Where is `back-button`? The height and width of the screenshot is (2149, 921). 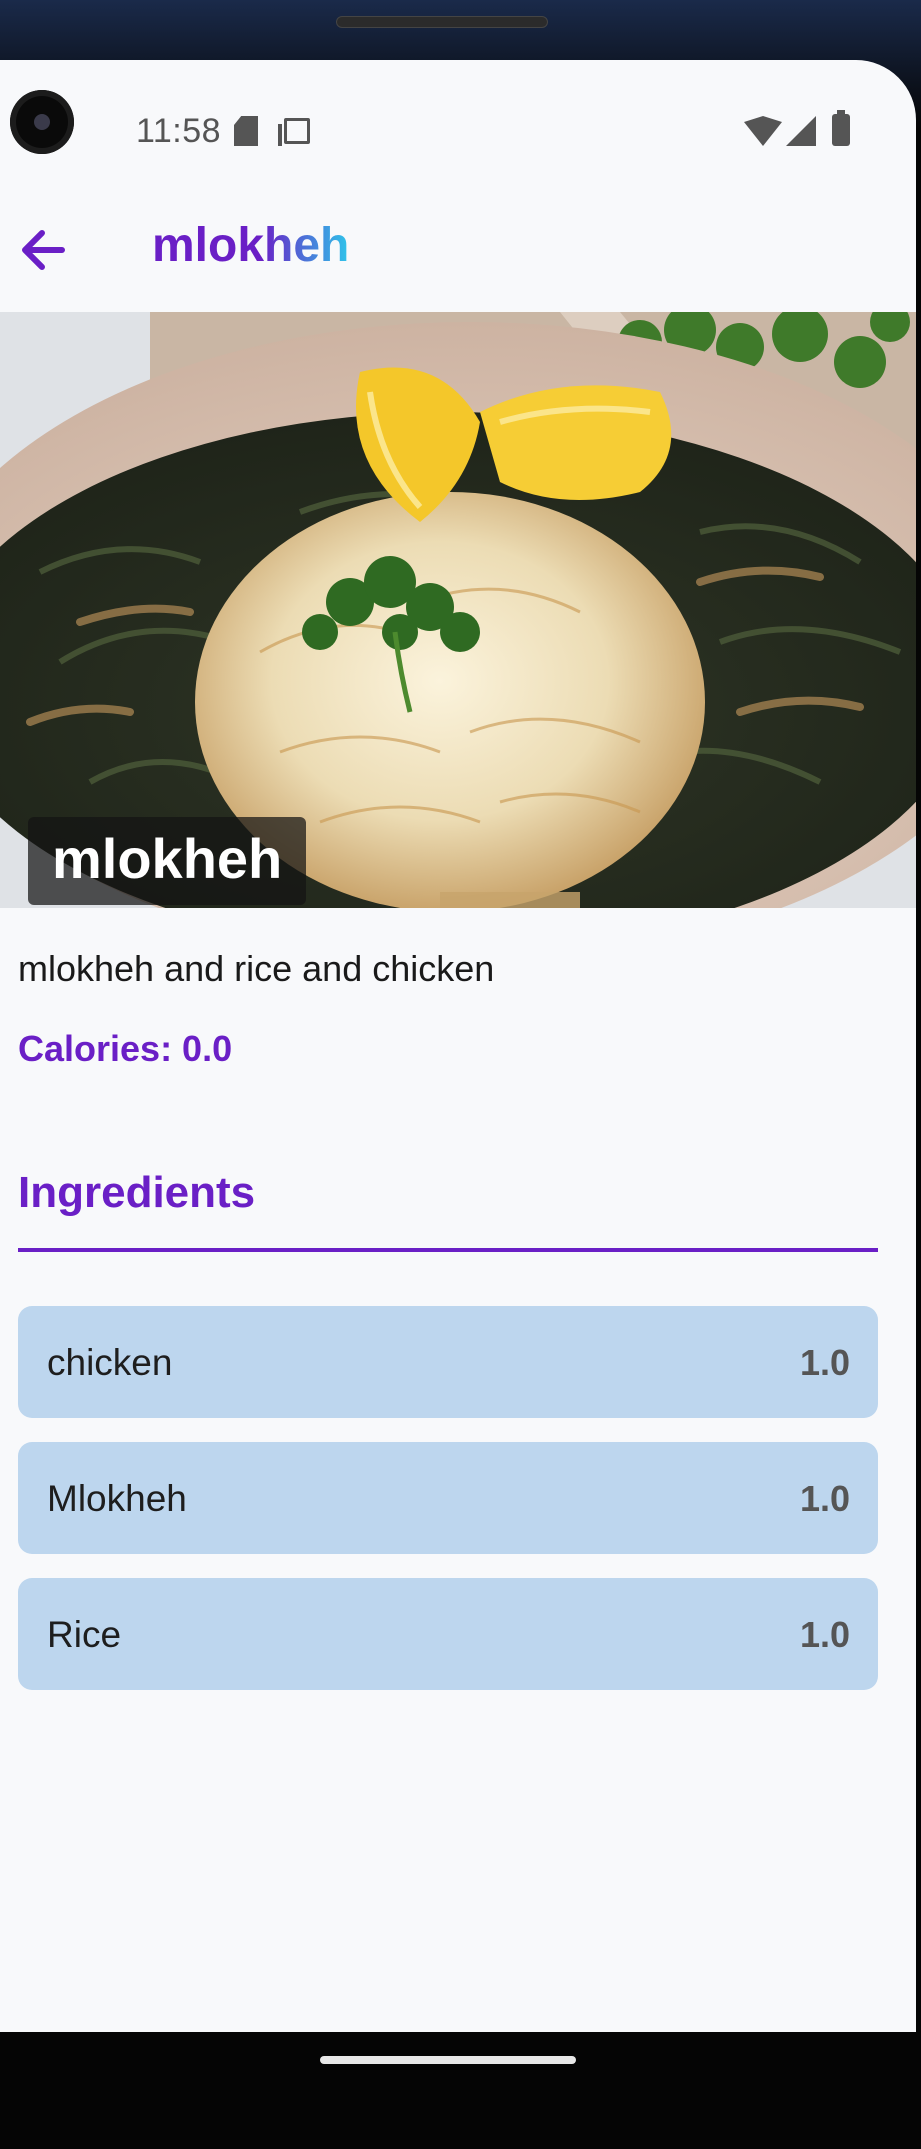 back-button is located at coordinates (44, 250).